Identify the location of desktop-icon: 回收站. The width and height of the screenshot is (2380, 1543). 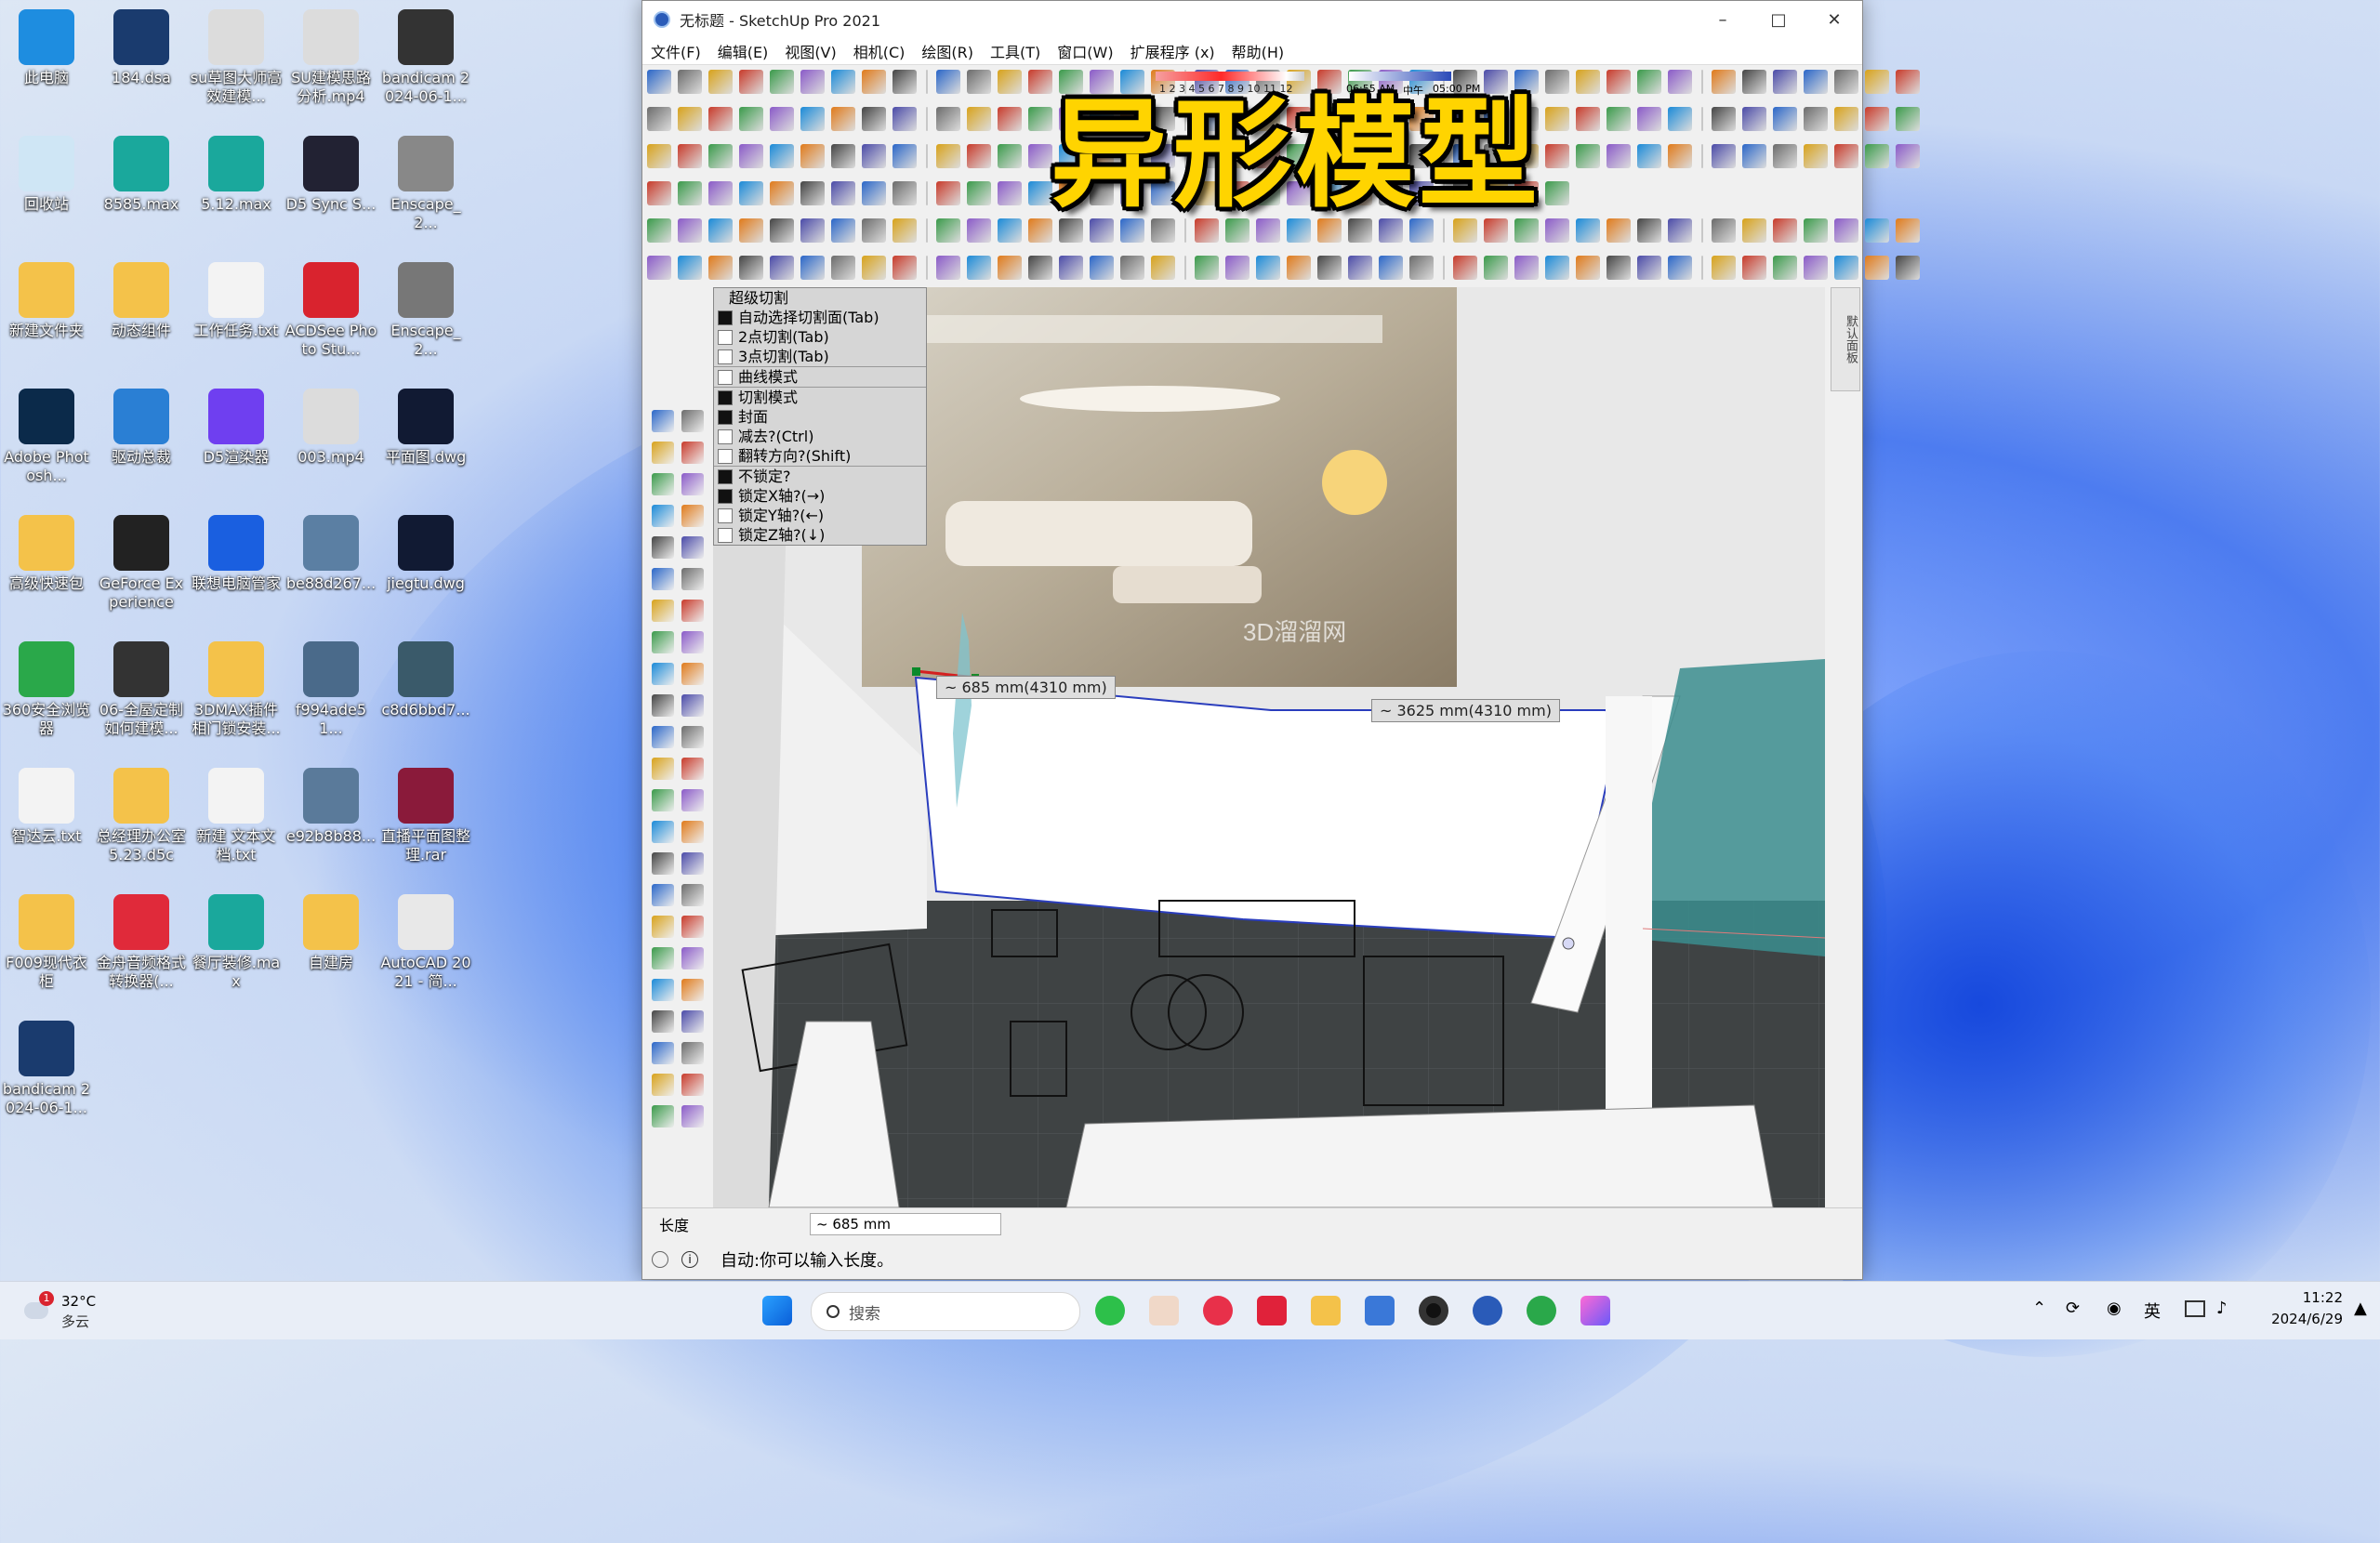
(46, 175).